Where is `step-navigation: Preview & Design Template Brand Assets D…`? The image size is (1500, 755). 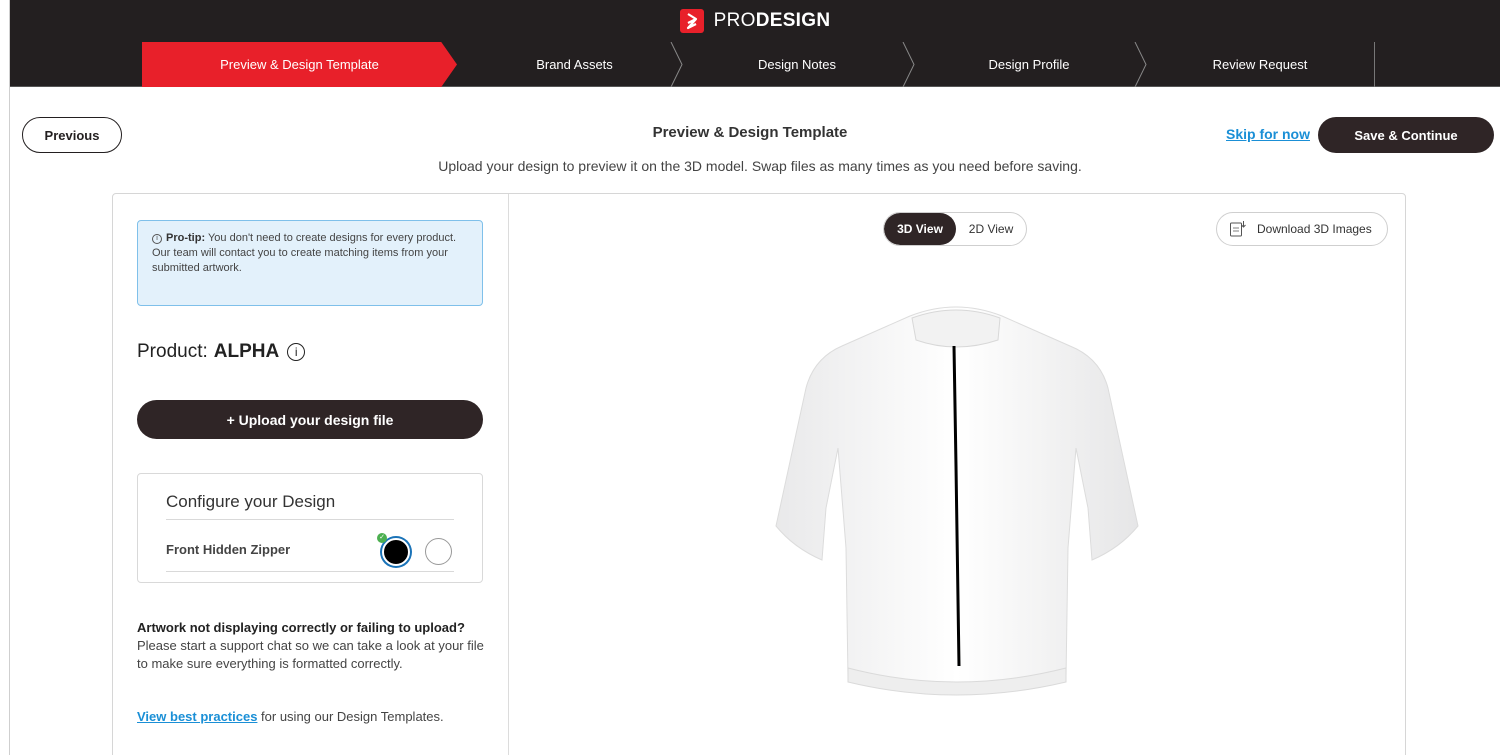 step-navigation: Preview & Design Template Brand Assets D… is located at coordinates (755, 64).